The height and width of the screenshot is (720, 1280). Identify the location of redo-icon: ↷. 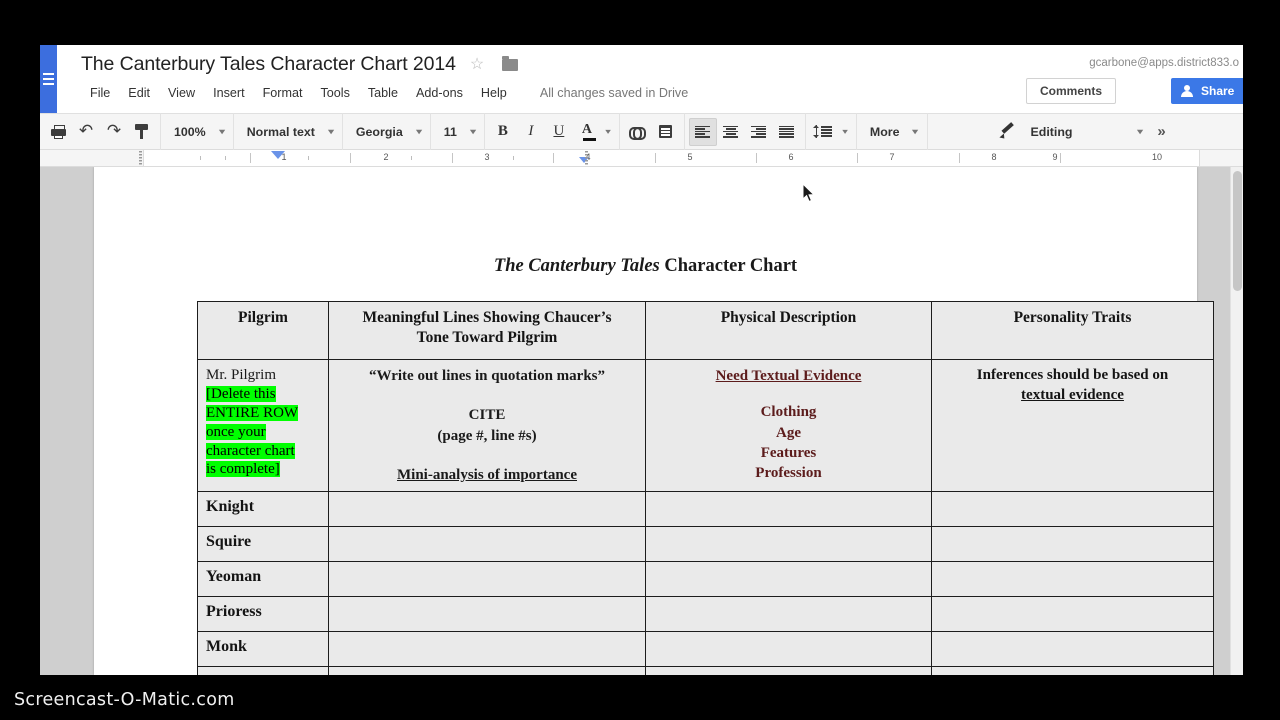
(114, 131).